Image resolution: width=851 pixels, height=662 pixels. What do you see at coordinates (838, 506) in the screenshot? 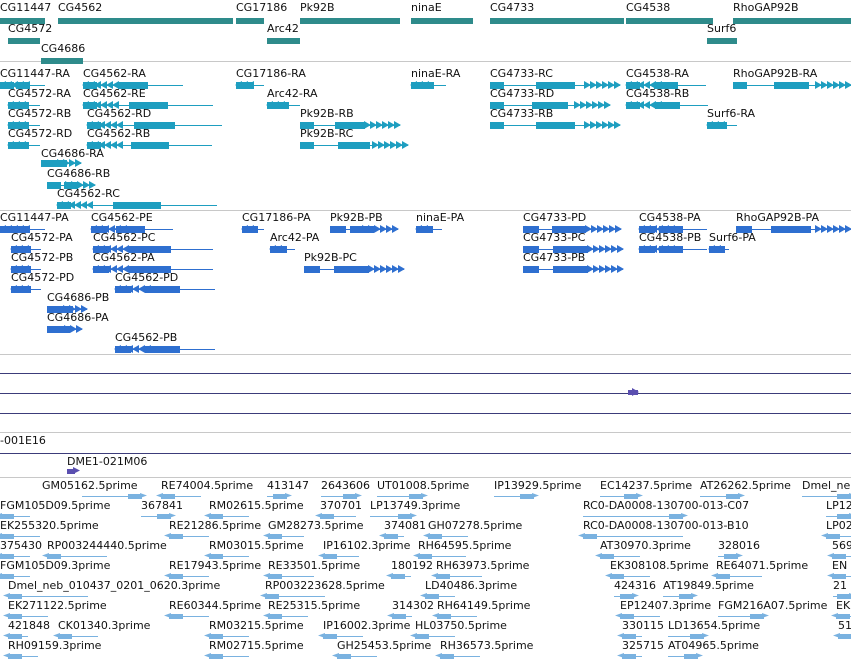
I see `est-label-lp12: LP12` at bounding box center [838, 506].